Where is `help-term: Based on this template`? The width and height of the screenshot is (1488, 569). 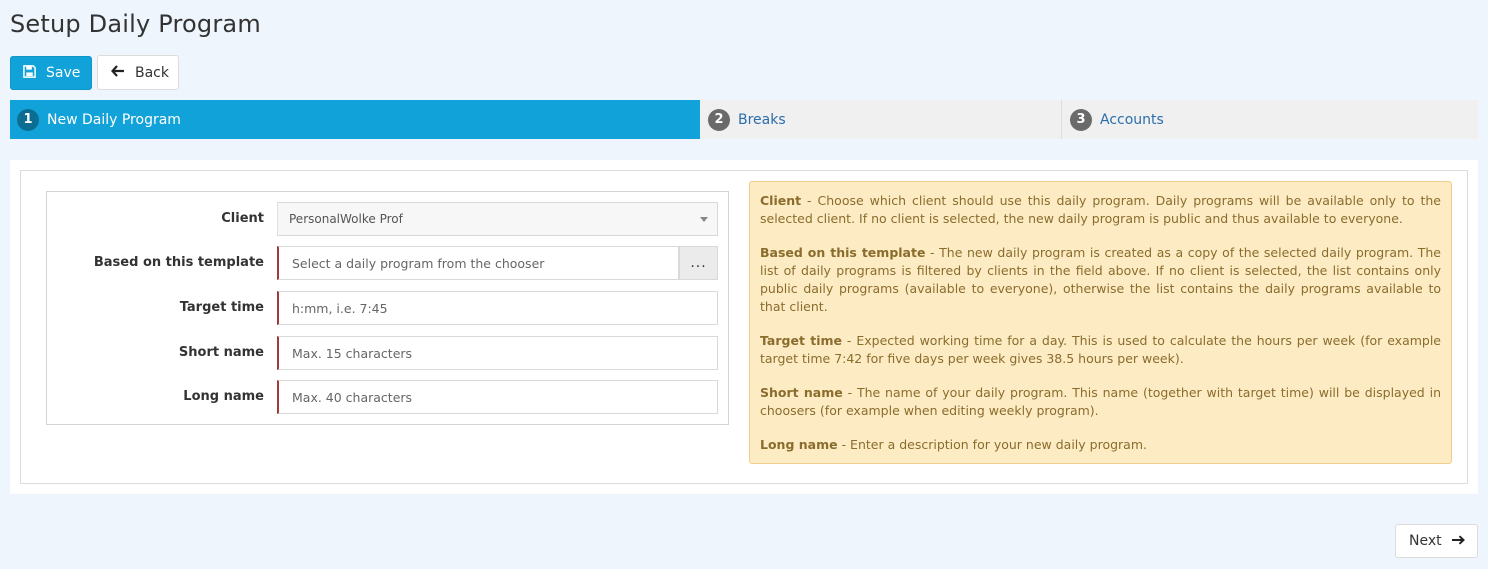 help-term: Based on this template is located at coordinates (843, 252).